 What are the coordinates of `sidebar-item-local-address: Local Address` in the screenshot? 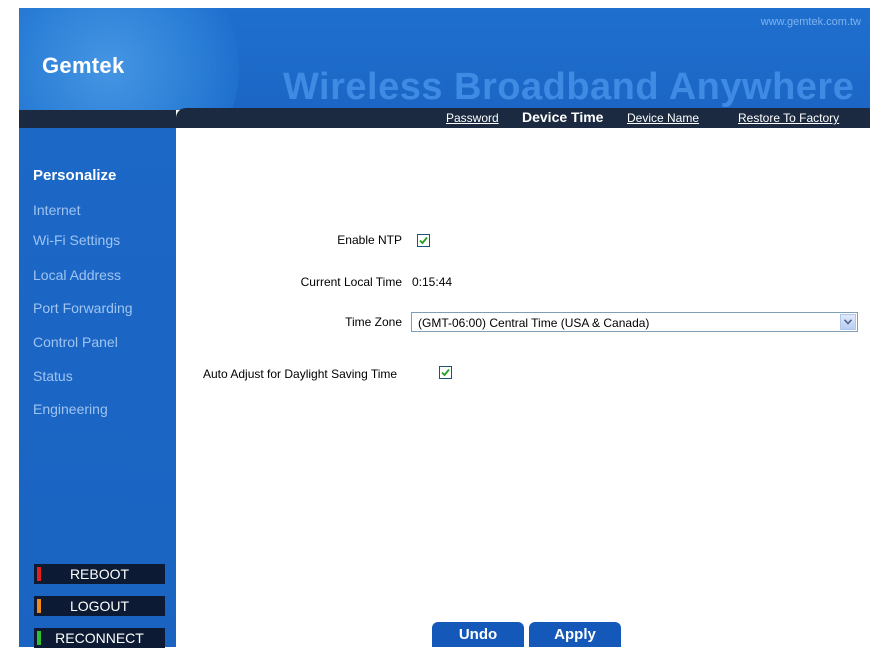 It's located at (77, 275).